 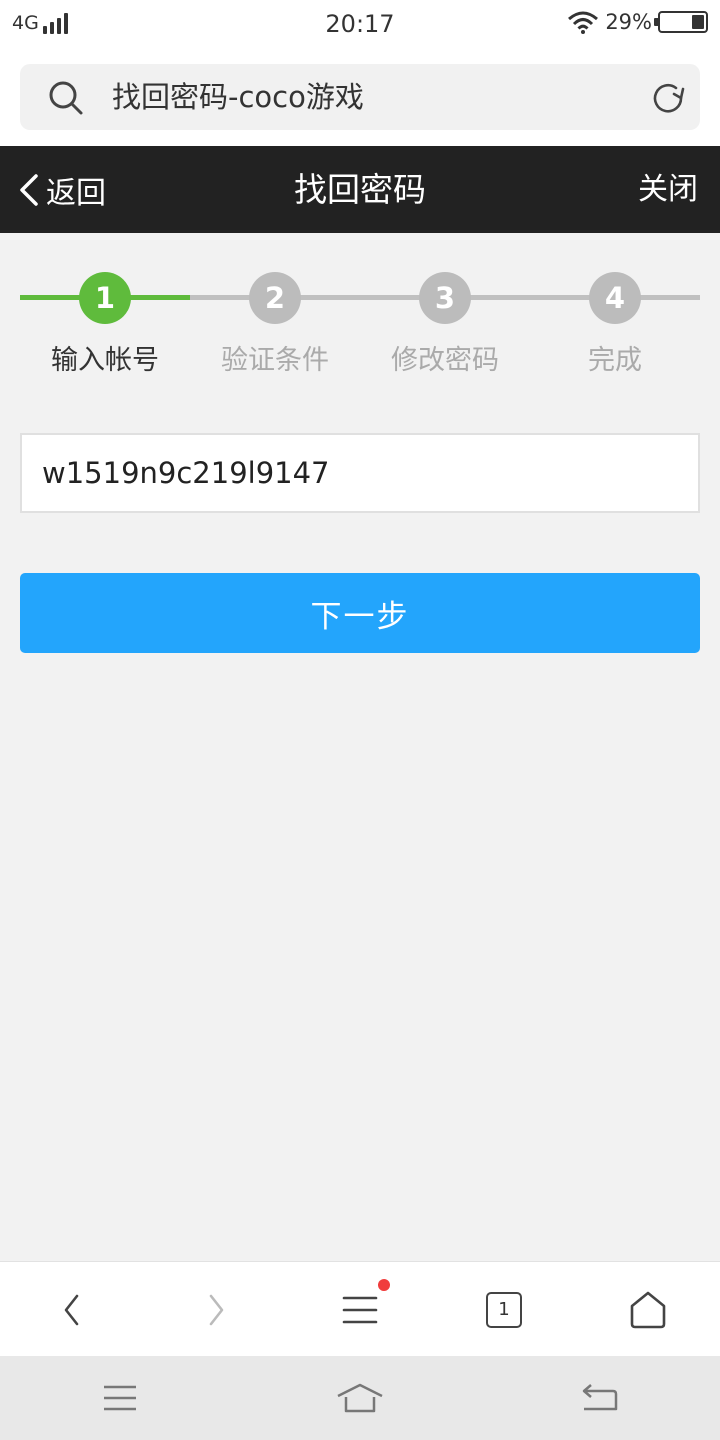 I want to click on browser-home-button, so click(x=648, y=1309).